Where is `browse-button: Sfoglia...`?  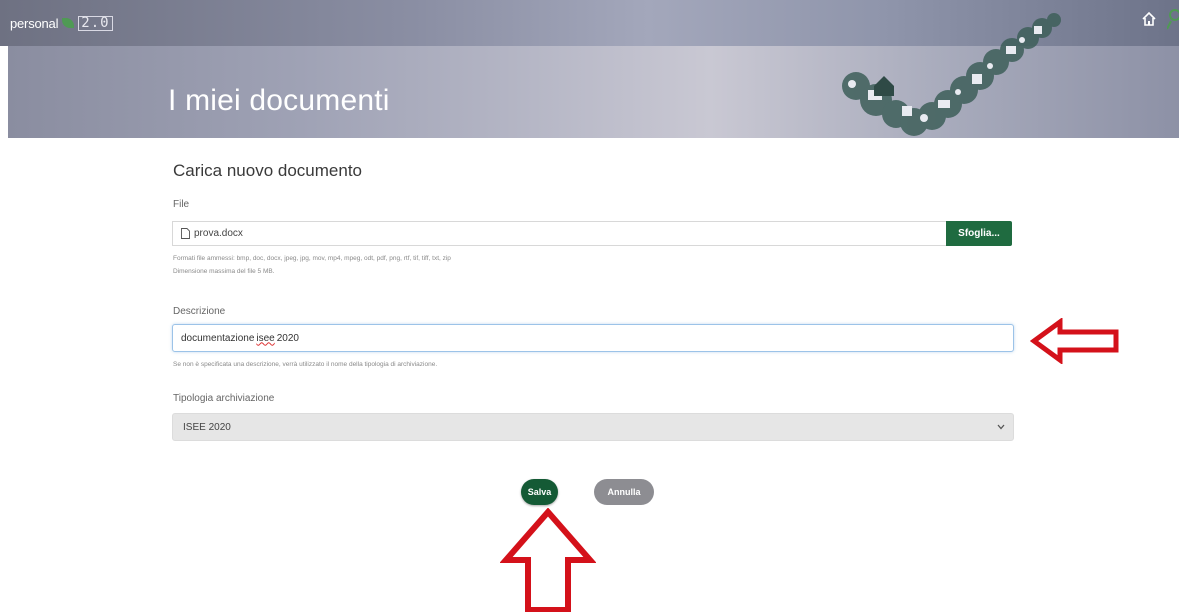 browse-button: Sfoglia... is located at coordinates (979, 233).